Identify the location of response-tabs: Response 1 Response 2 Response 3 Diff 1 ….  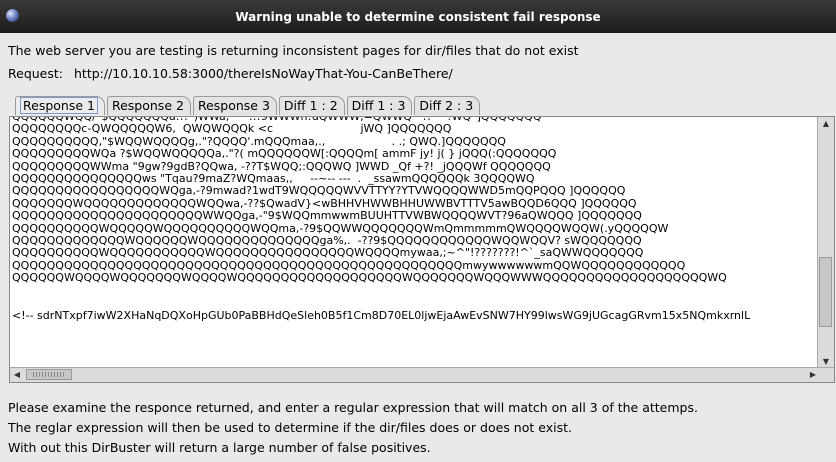
(248, 106).